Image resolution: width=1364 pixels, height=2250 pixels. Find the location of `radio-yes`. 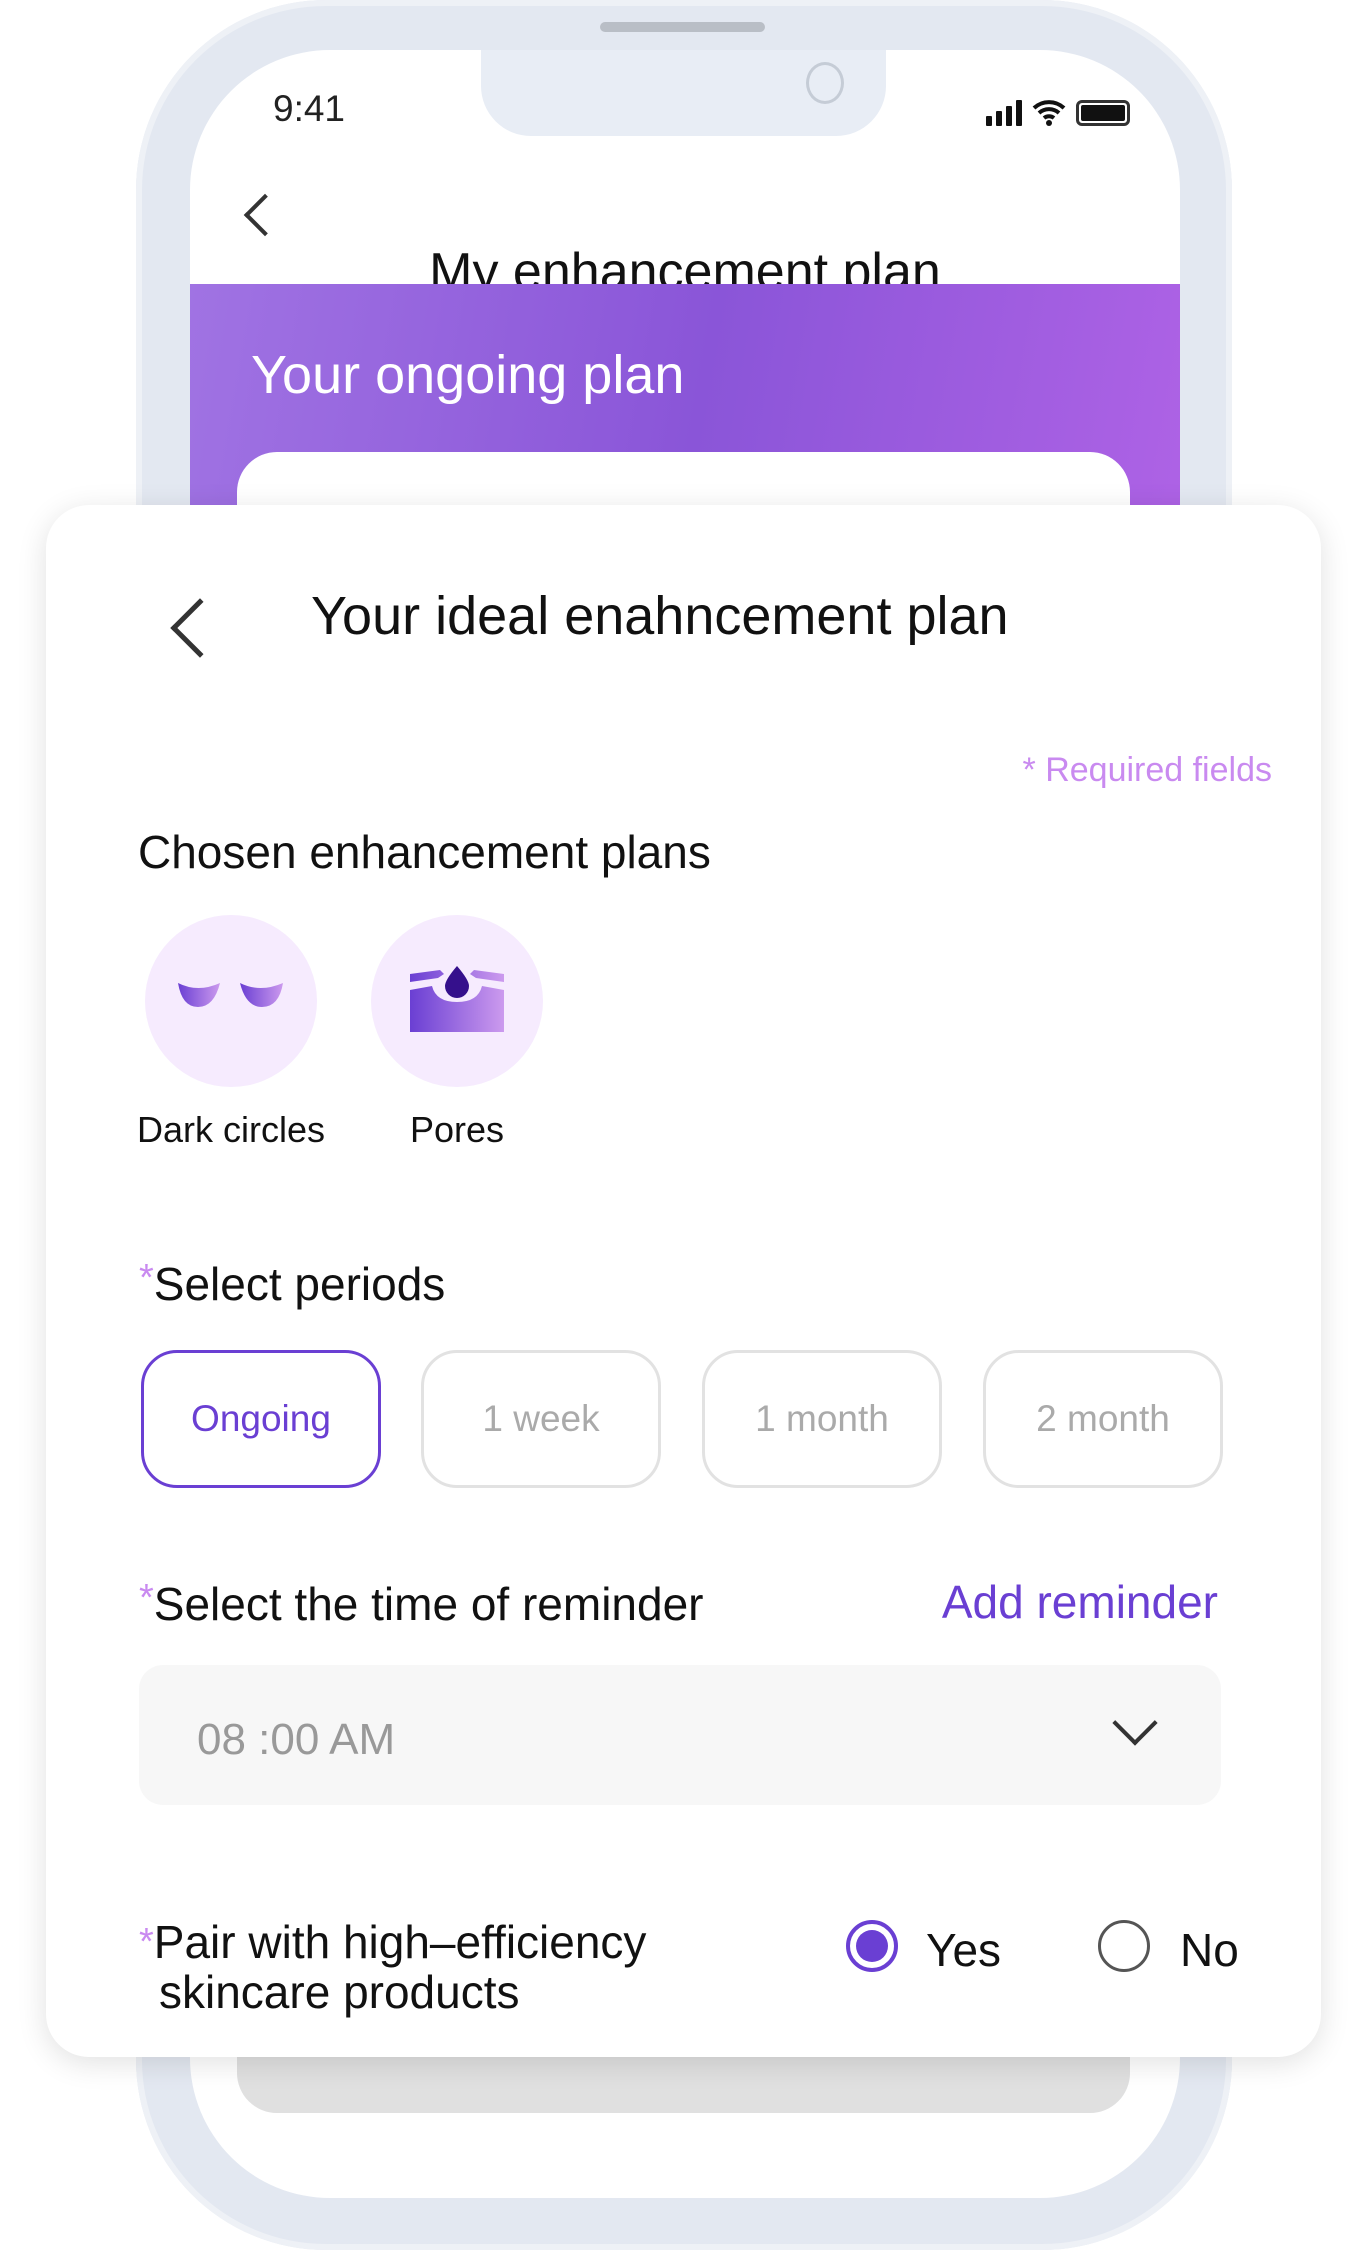

radio-yes is located at coordinates (872, 1946).